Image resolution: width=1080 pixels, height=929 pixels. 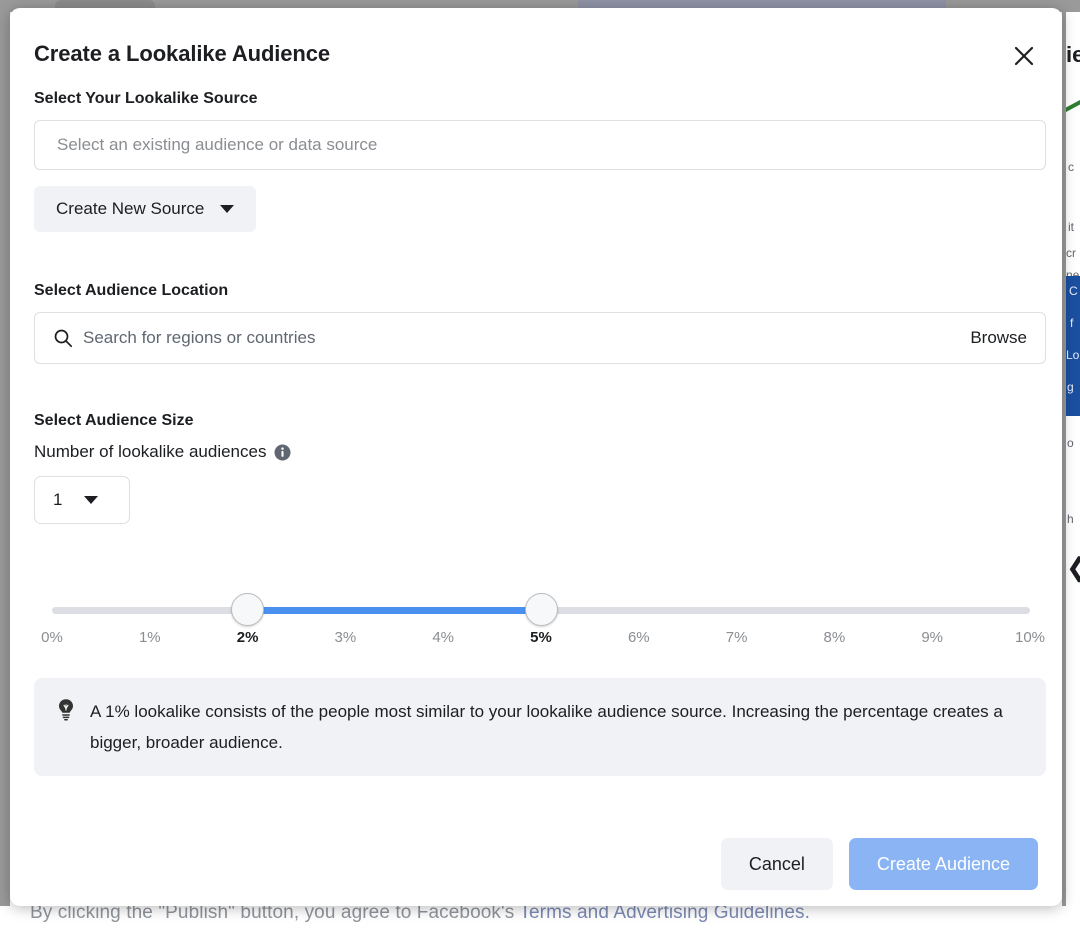 What do you see at coordinates (247, 637) in the screenshot?
I see `slider-tick-2: 2%` at bounding box center [247, 637].